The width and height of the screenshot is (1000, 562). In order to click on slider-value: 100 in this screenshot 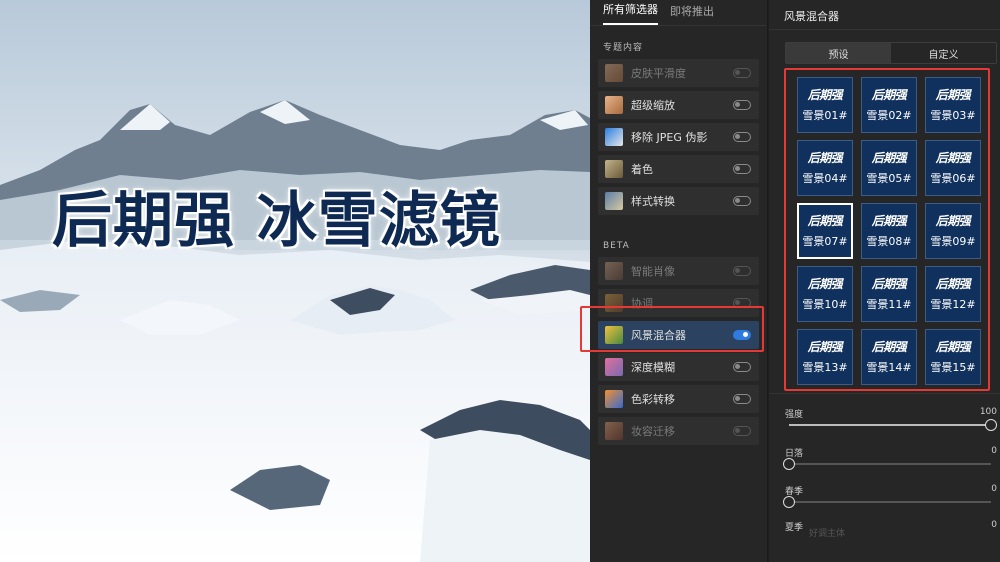, I will do `click(988, 412)`.